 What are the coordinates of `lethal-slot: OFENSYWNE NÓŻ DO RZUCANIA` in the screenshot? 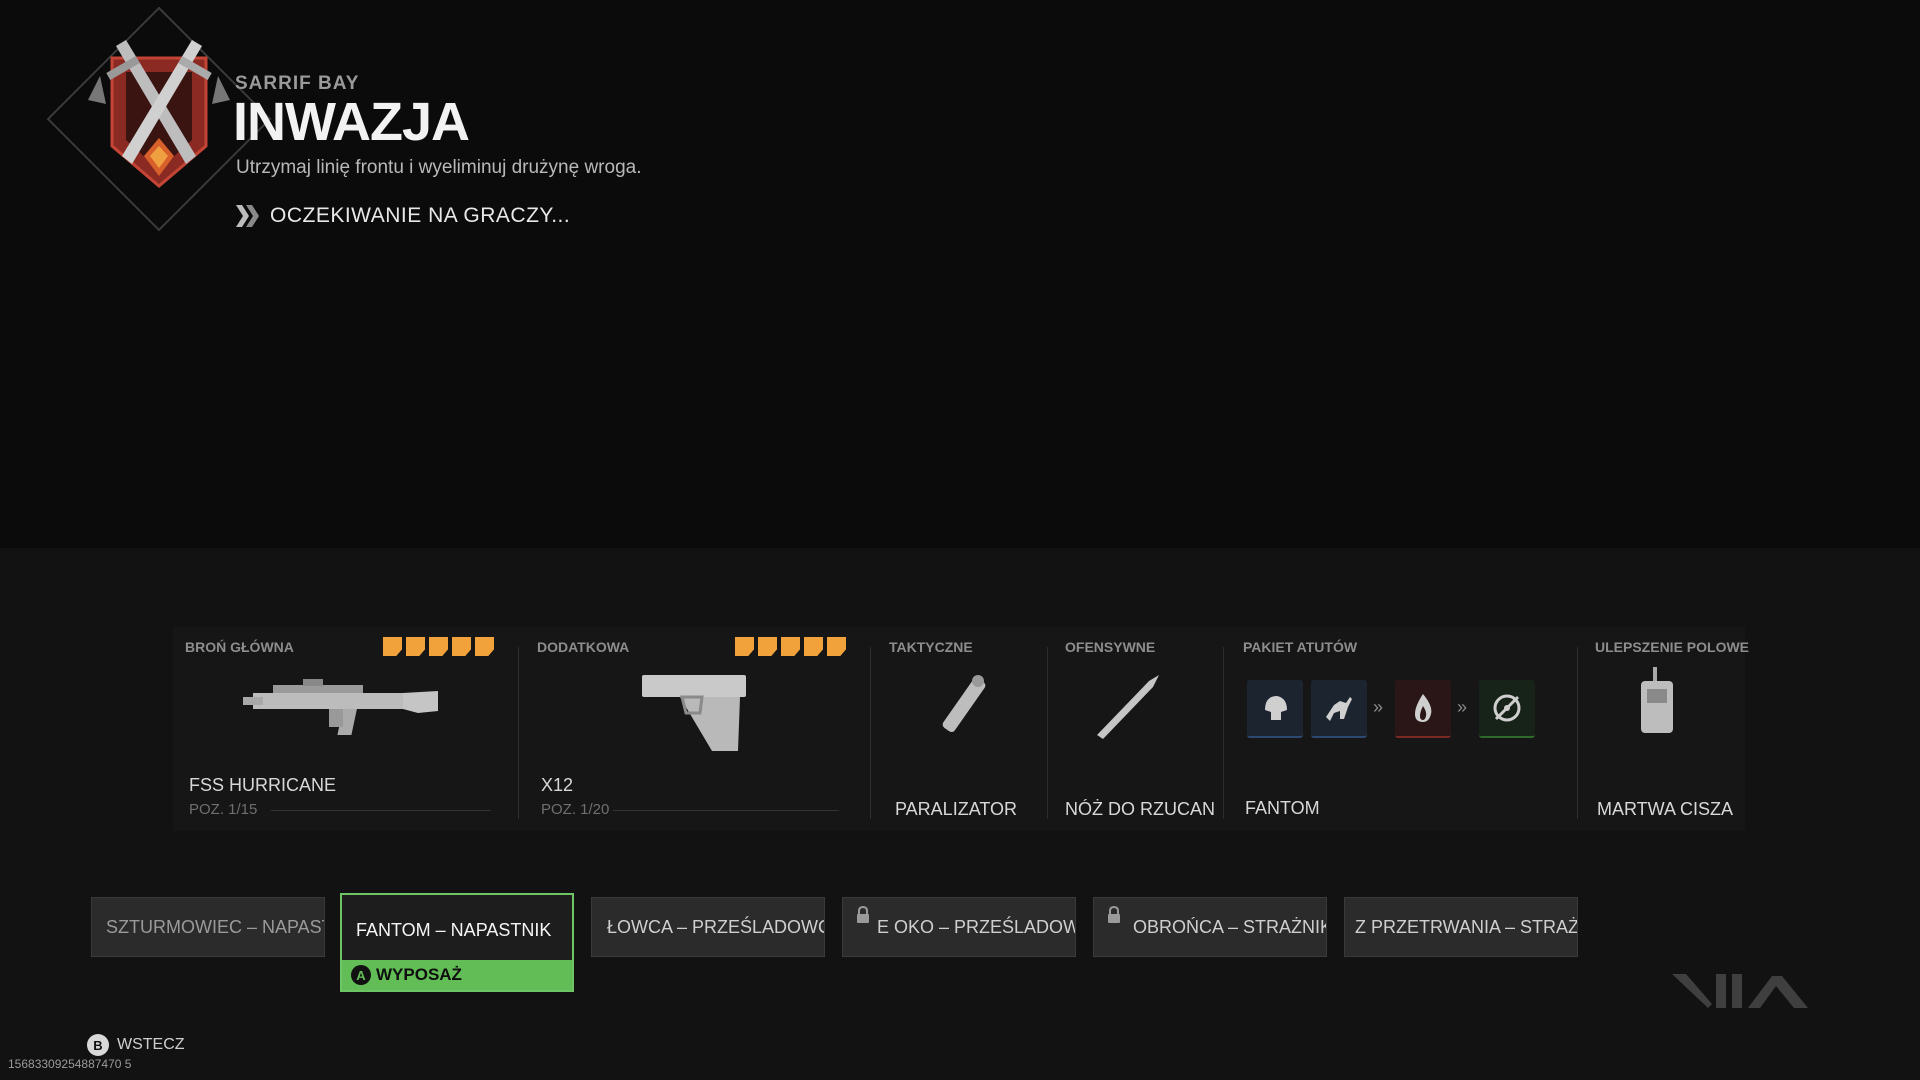 It's located at (1139, 729).